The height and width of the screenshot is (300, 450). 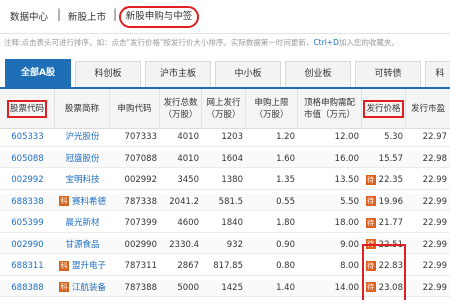 I want to click on cell-total-issue-text: 2041.2, so click(x=184, y=201).